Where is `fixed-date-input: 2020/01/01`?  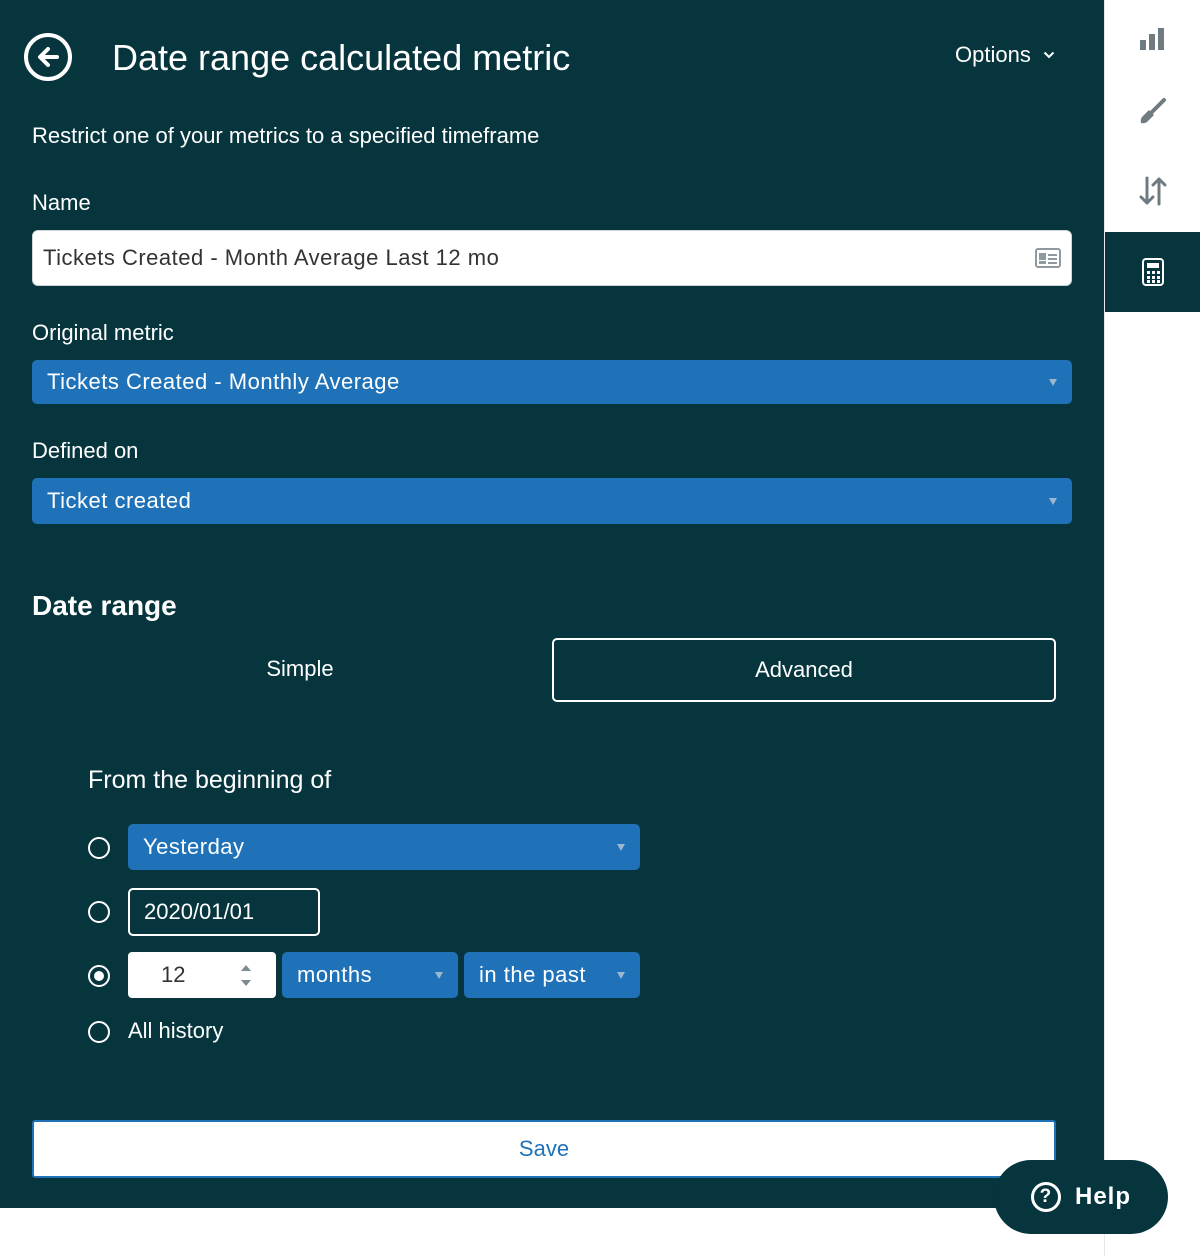 fixed-date-input: 2020/01/01 is located at coordinates (224, 912).